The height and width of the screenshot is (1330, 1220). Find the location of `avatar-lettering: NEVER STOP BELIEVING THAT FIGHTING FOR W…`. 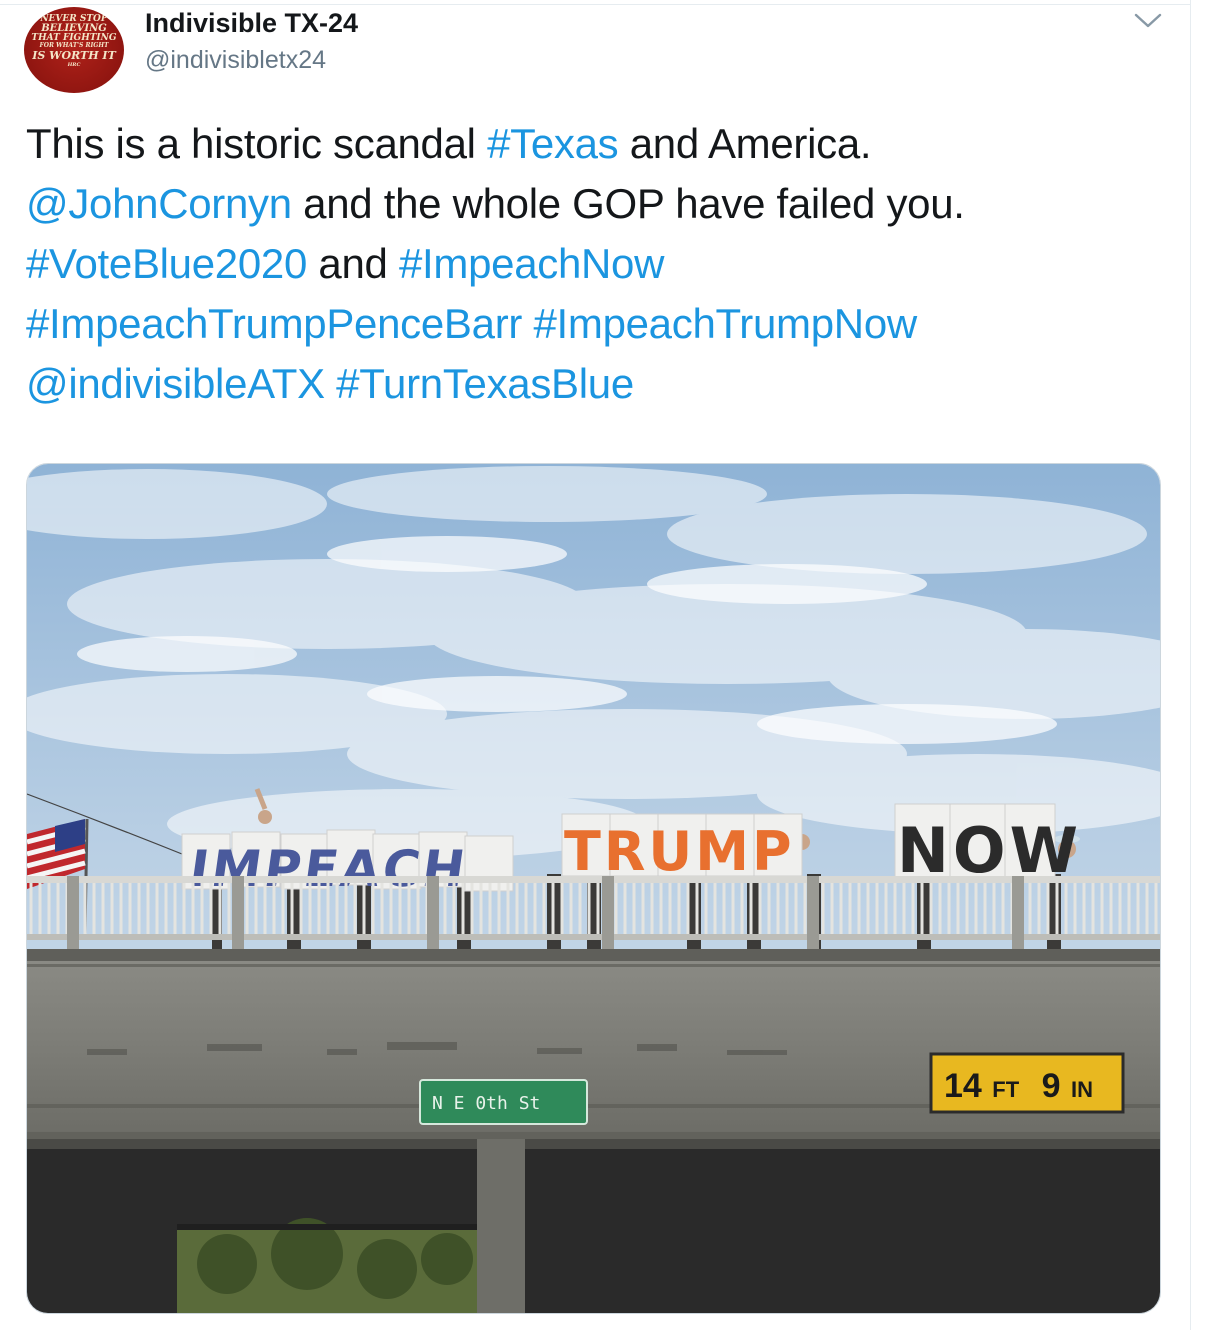

avatar-lettering: NEVER STOP BELIEVING THAT FIGHTING FOR W… is located at coordinates (74, 41).